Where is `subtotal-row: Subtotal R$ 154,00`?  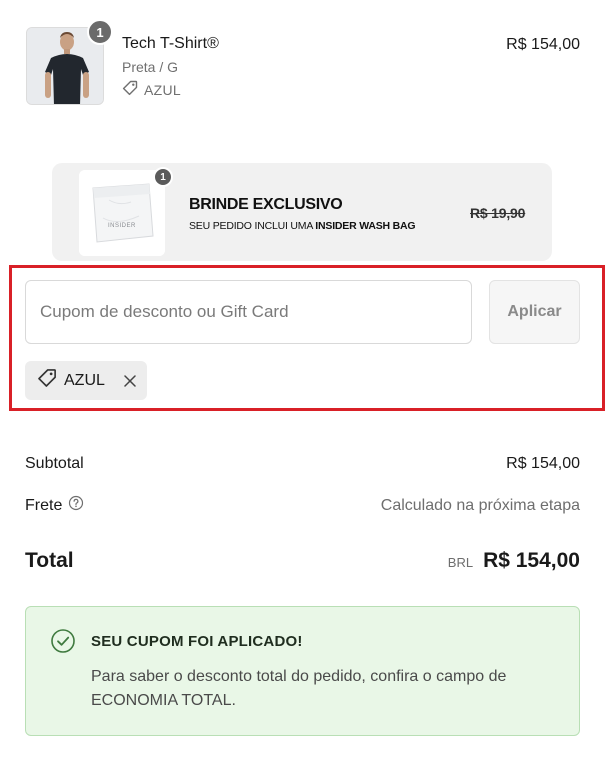
subtotal-row: Subtotal R$ 154,00 is located at coordinates (302, 464).